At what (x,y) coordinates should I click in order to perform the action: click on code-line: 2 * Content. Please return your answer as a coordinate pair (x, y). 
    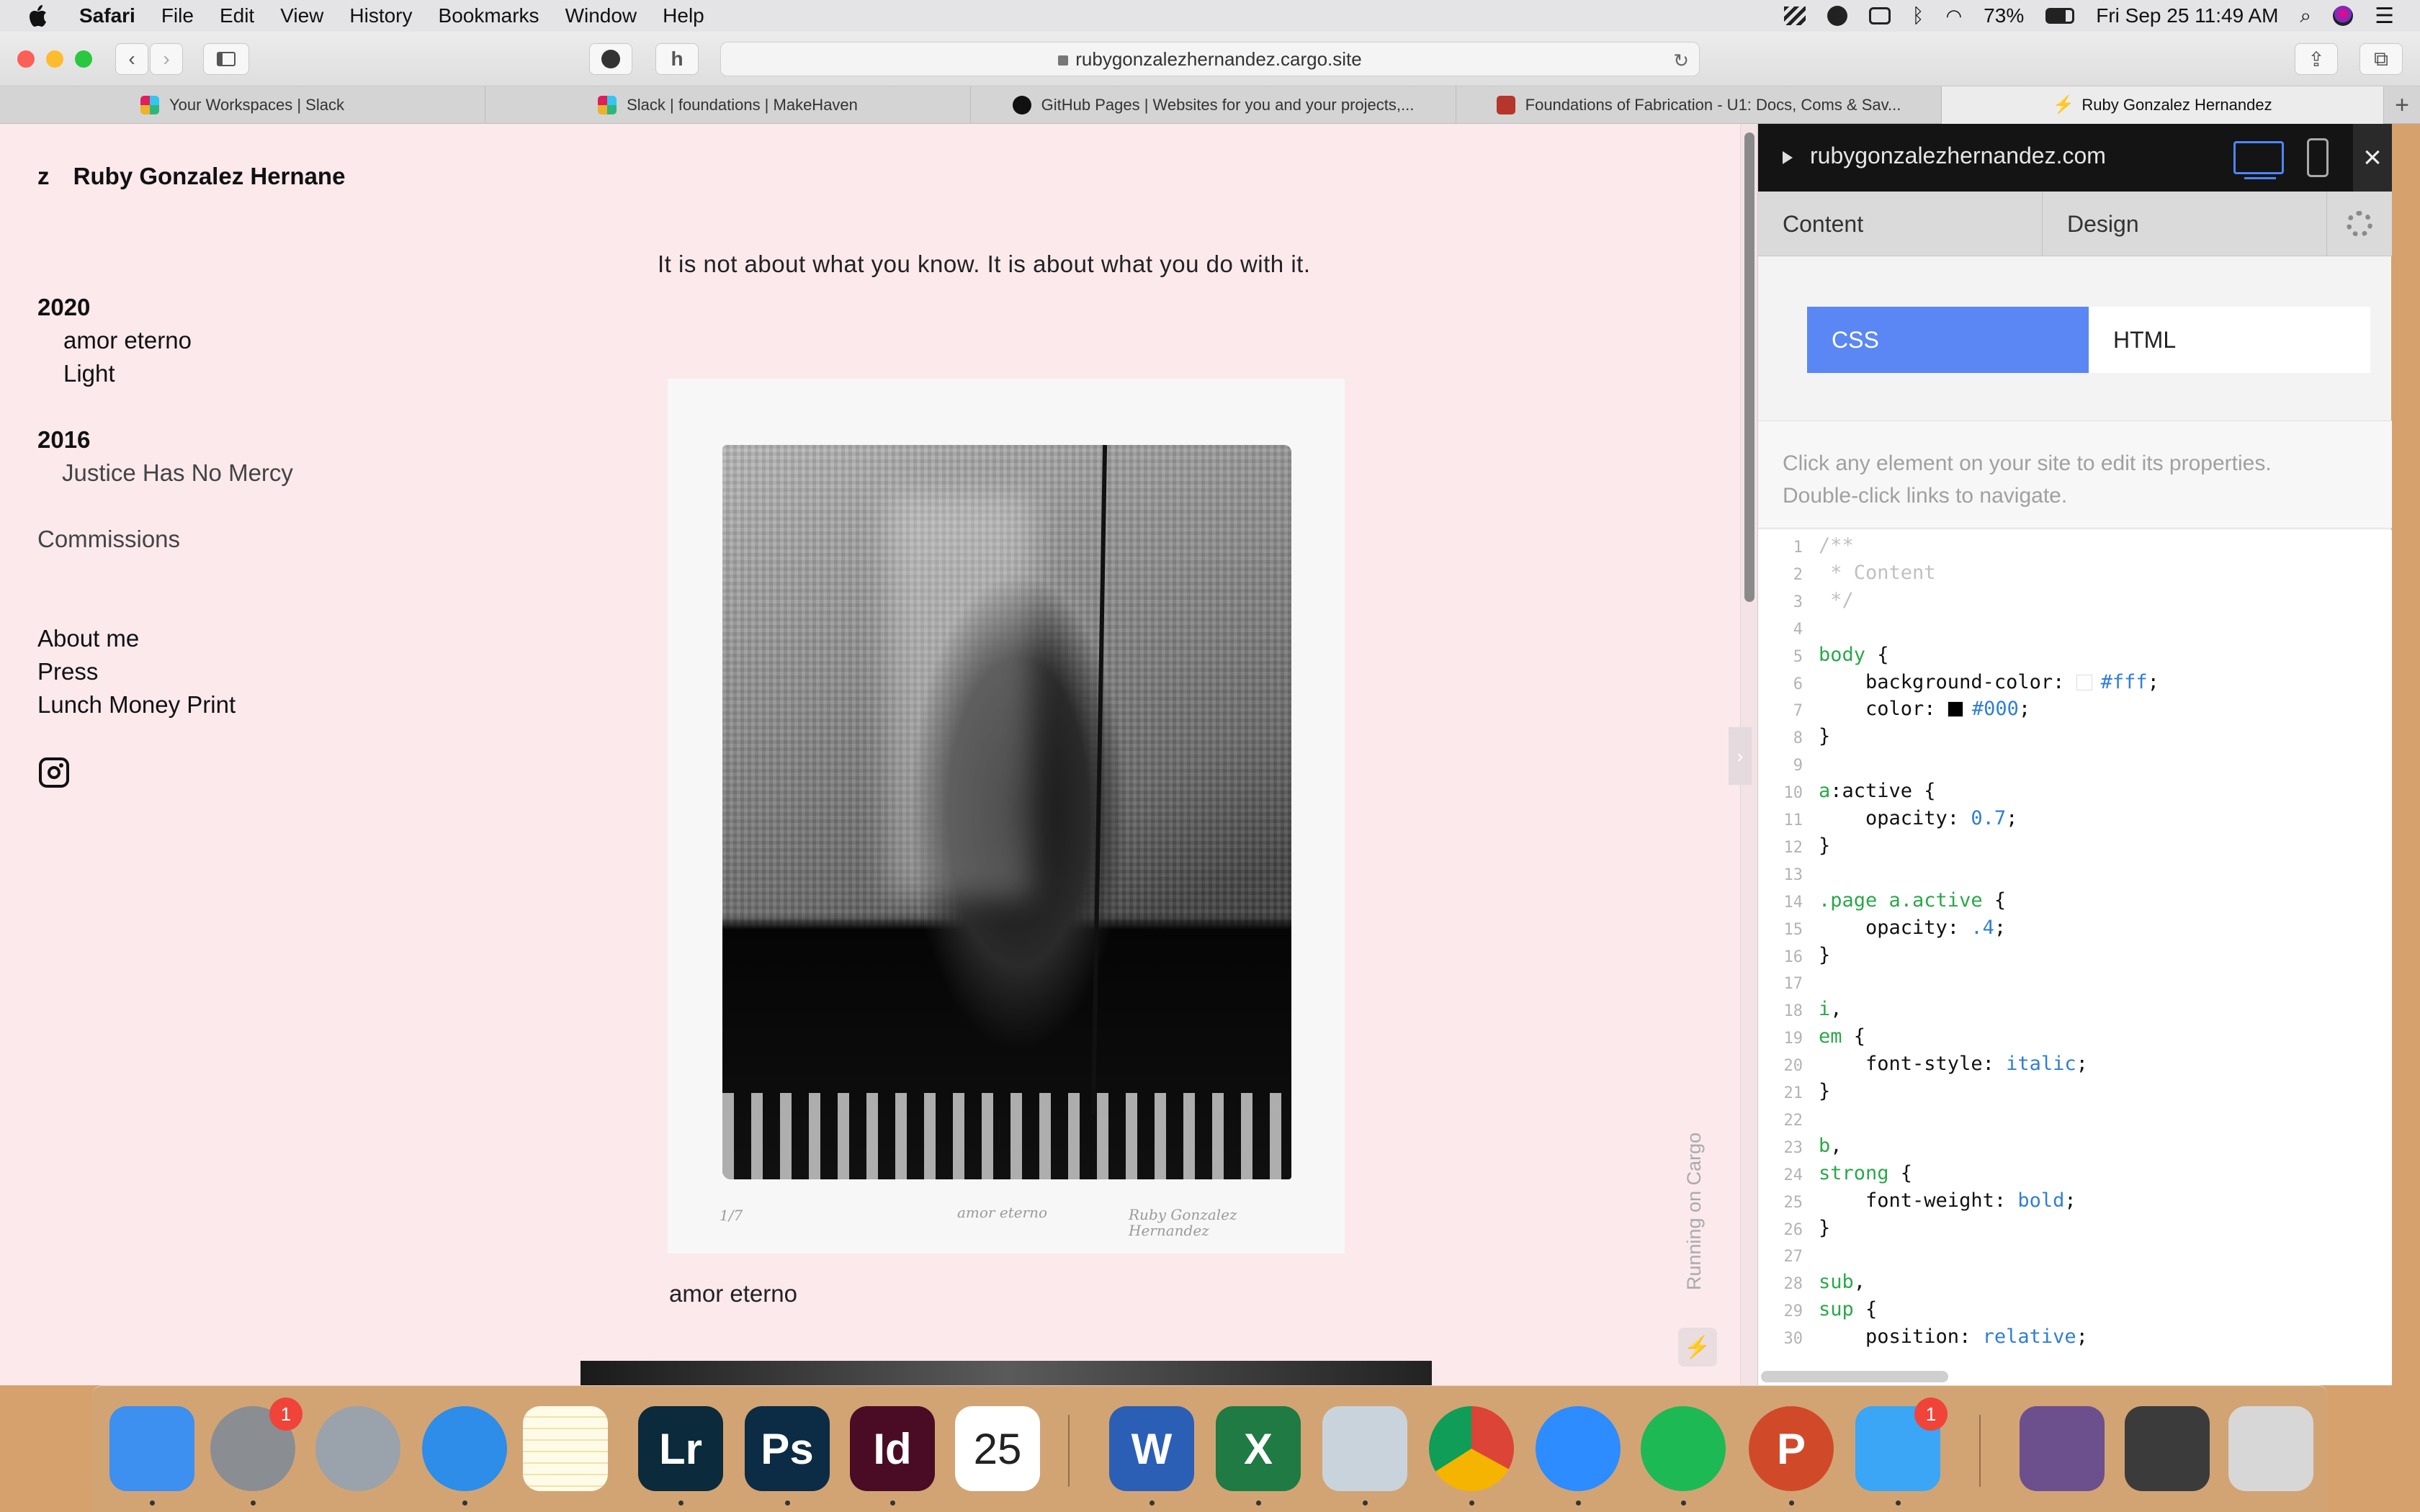
    Looking at the image, I should click on (2075, 575).